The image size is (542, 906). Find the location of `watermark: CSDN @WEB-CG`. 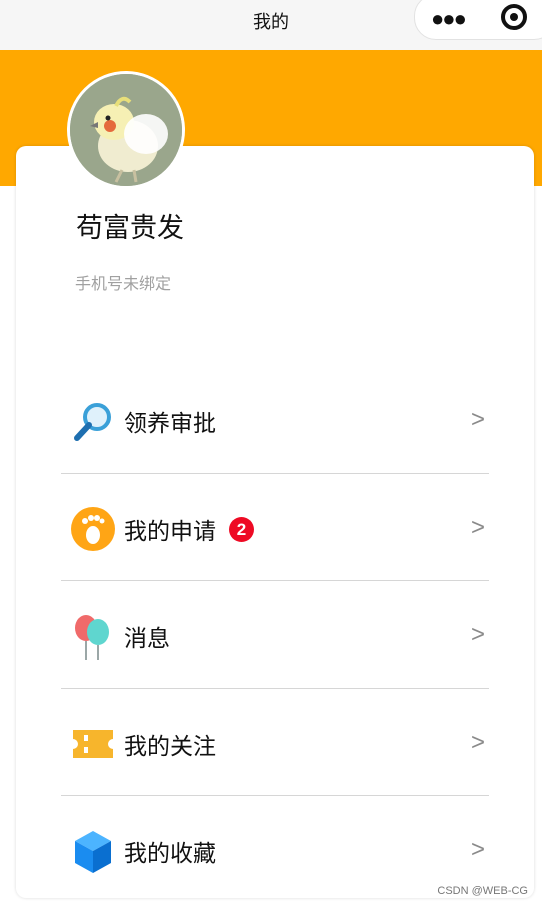

watermark: CSDN @WEB-CG is located at coordinates (482, 891).